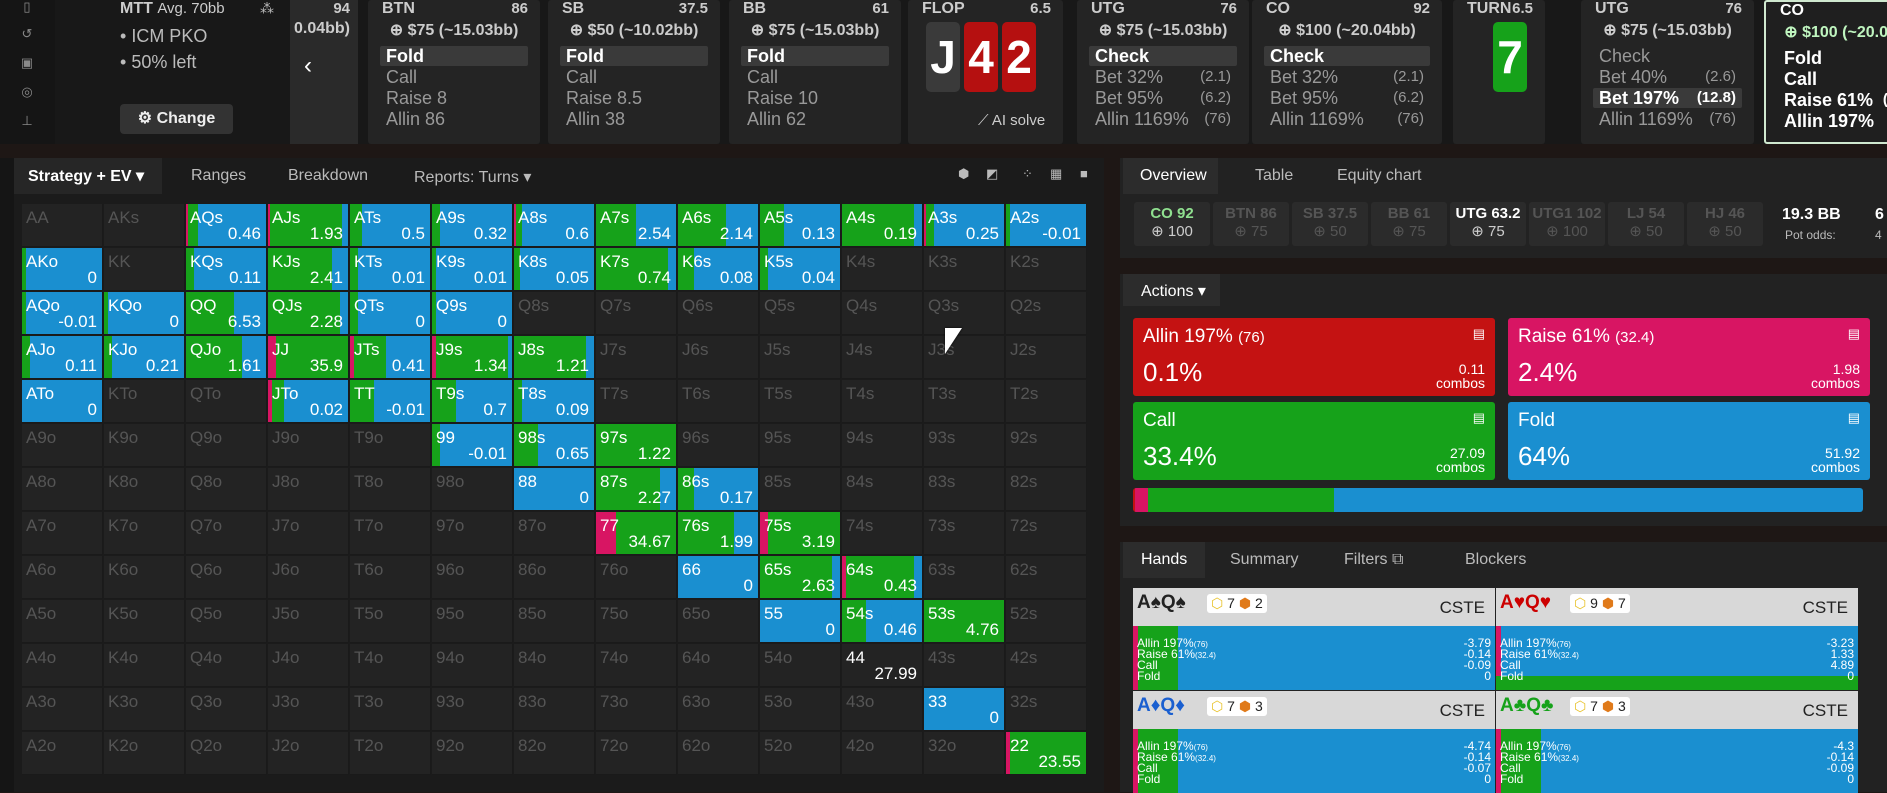 The image size is (1887, 793). I want to click on hand-cell: 94o, so click(472, 665).